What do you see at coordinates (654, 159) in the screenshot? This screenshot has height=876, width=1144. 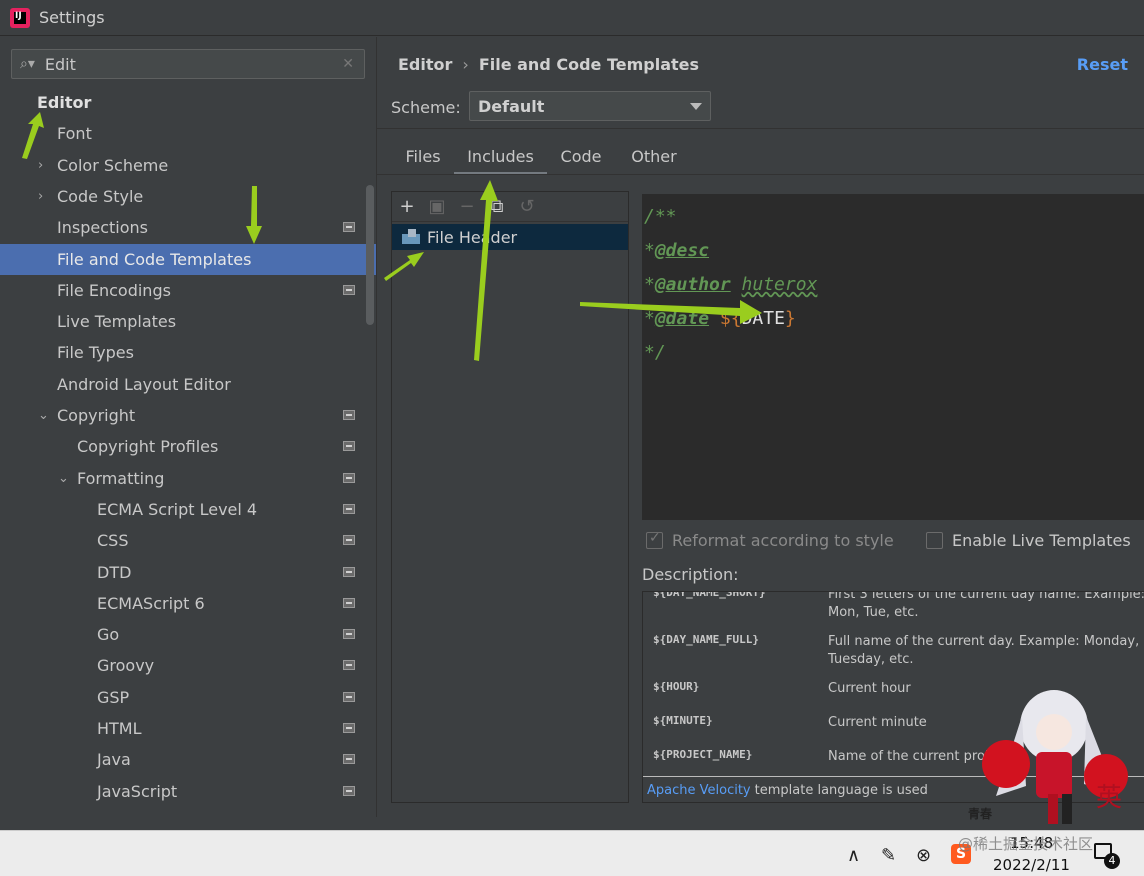 I see `tab-other: Other` at bounding box center [654, 159].